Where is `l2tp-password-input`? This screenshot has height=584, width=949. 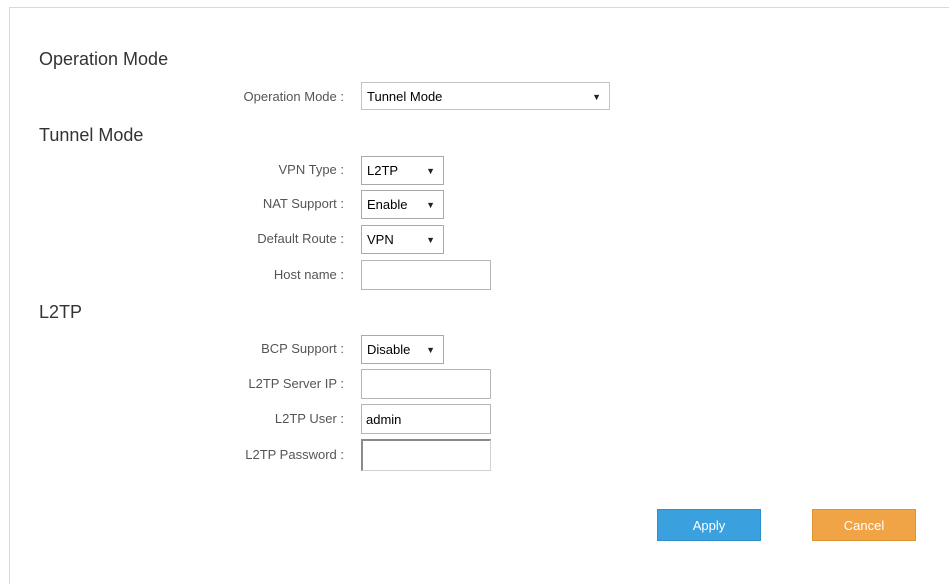
l2tp-password-input is located at coordinates (426, 455).